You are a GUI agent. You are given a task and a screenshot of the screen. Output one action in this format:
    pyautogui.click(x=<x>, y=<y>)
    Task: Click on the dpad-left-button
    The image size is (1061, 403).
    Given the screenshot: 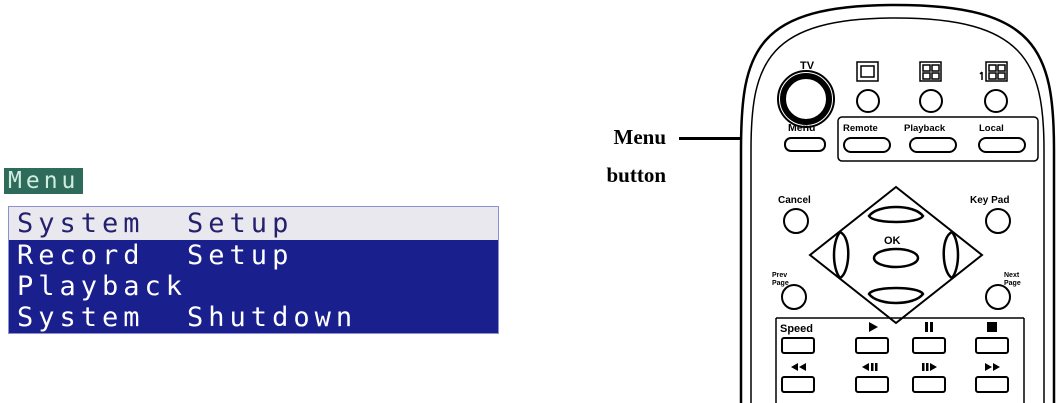 What is the action you would take?
    pyautogui.click(x=841, y=255)
    